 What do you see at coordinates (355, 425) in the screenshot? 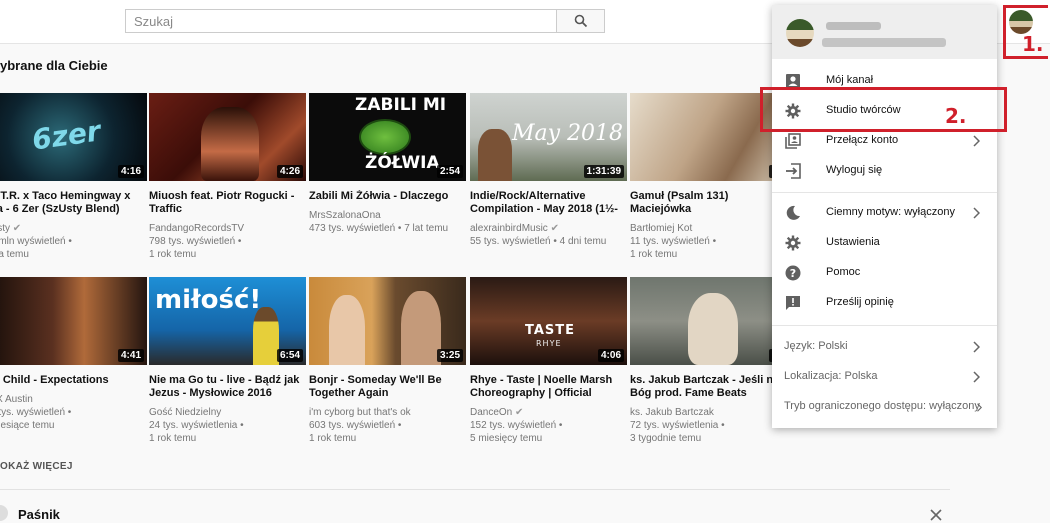
I see `video-stats: 603 tys. wyświetleń •` at bounding box center [355, 425].